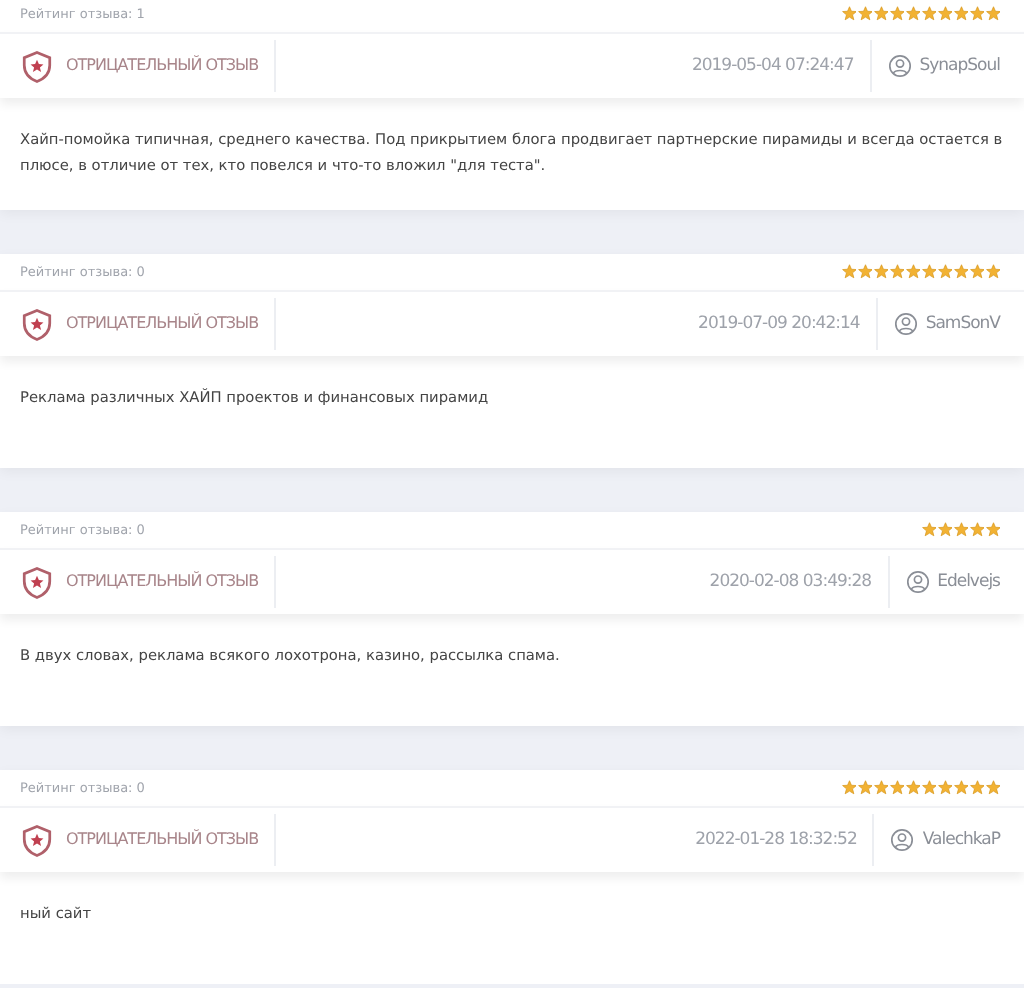 Image resolution: width=1024 pixels, height=988 pixels. Describe the element at coordinates (959, 66) in the screenshot. I see `author-name: SynapSoul` at that location.